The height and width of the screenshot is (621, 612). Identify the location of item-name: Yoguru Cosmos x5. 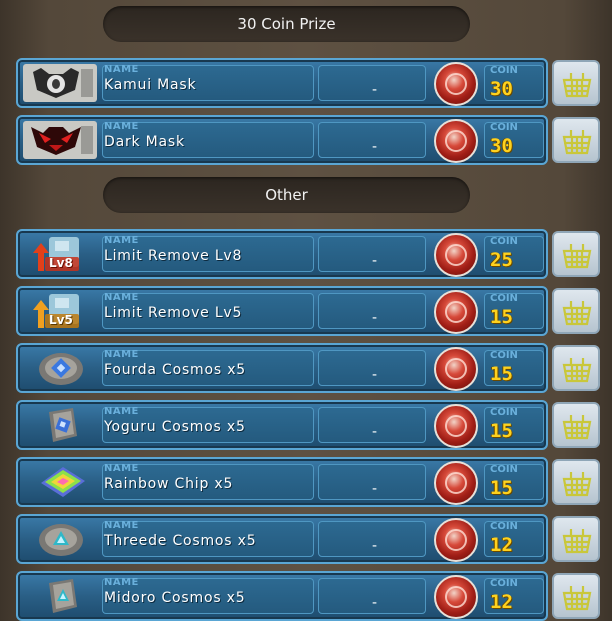
(175, 427).